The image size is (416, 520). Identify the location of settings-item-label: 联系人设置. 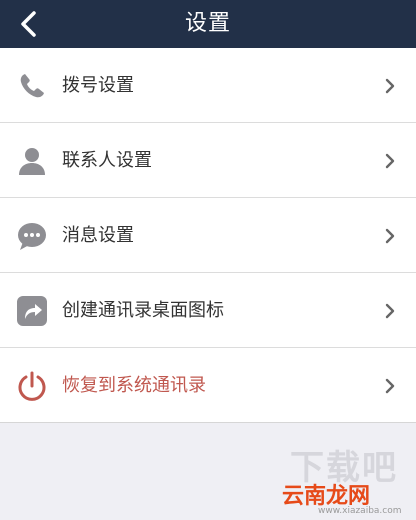
(107, 160).